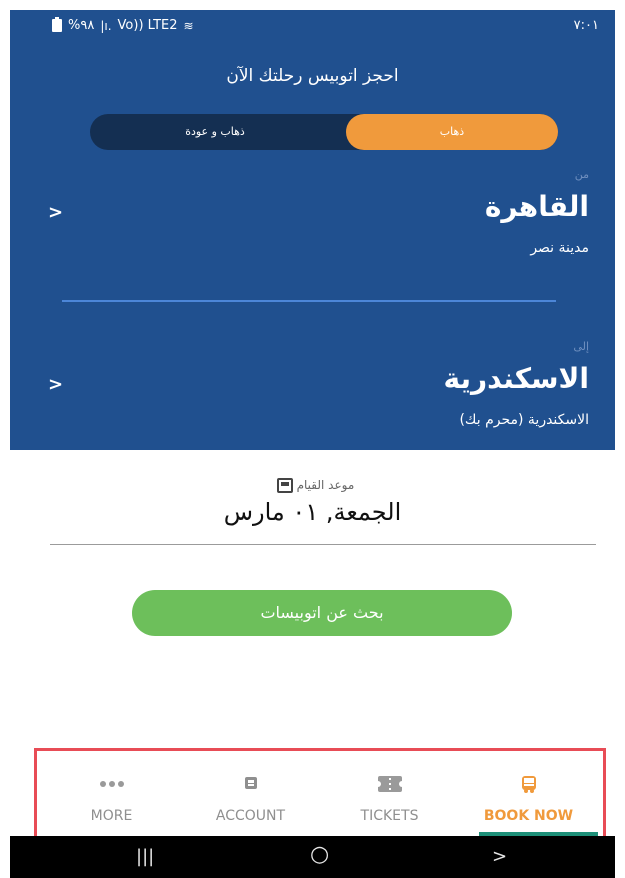 The width and height of the screenshot is (625, 878). What do you see at coordinates (55, 212) in the screenshot?
I see `from-chevron-icon: >` at bounding box center [55, 212].